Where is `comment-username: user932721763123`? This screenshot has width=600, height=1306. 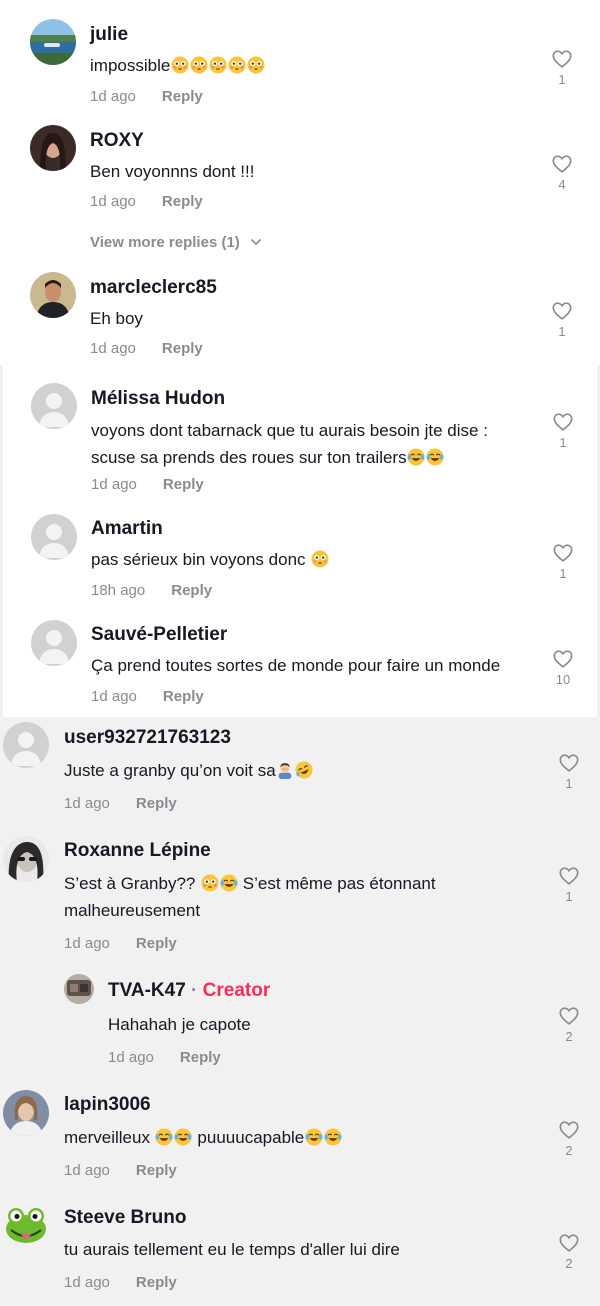 comment-username: user932721763123 is located at coordinates (147, 738).